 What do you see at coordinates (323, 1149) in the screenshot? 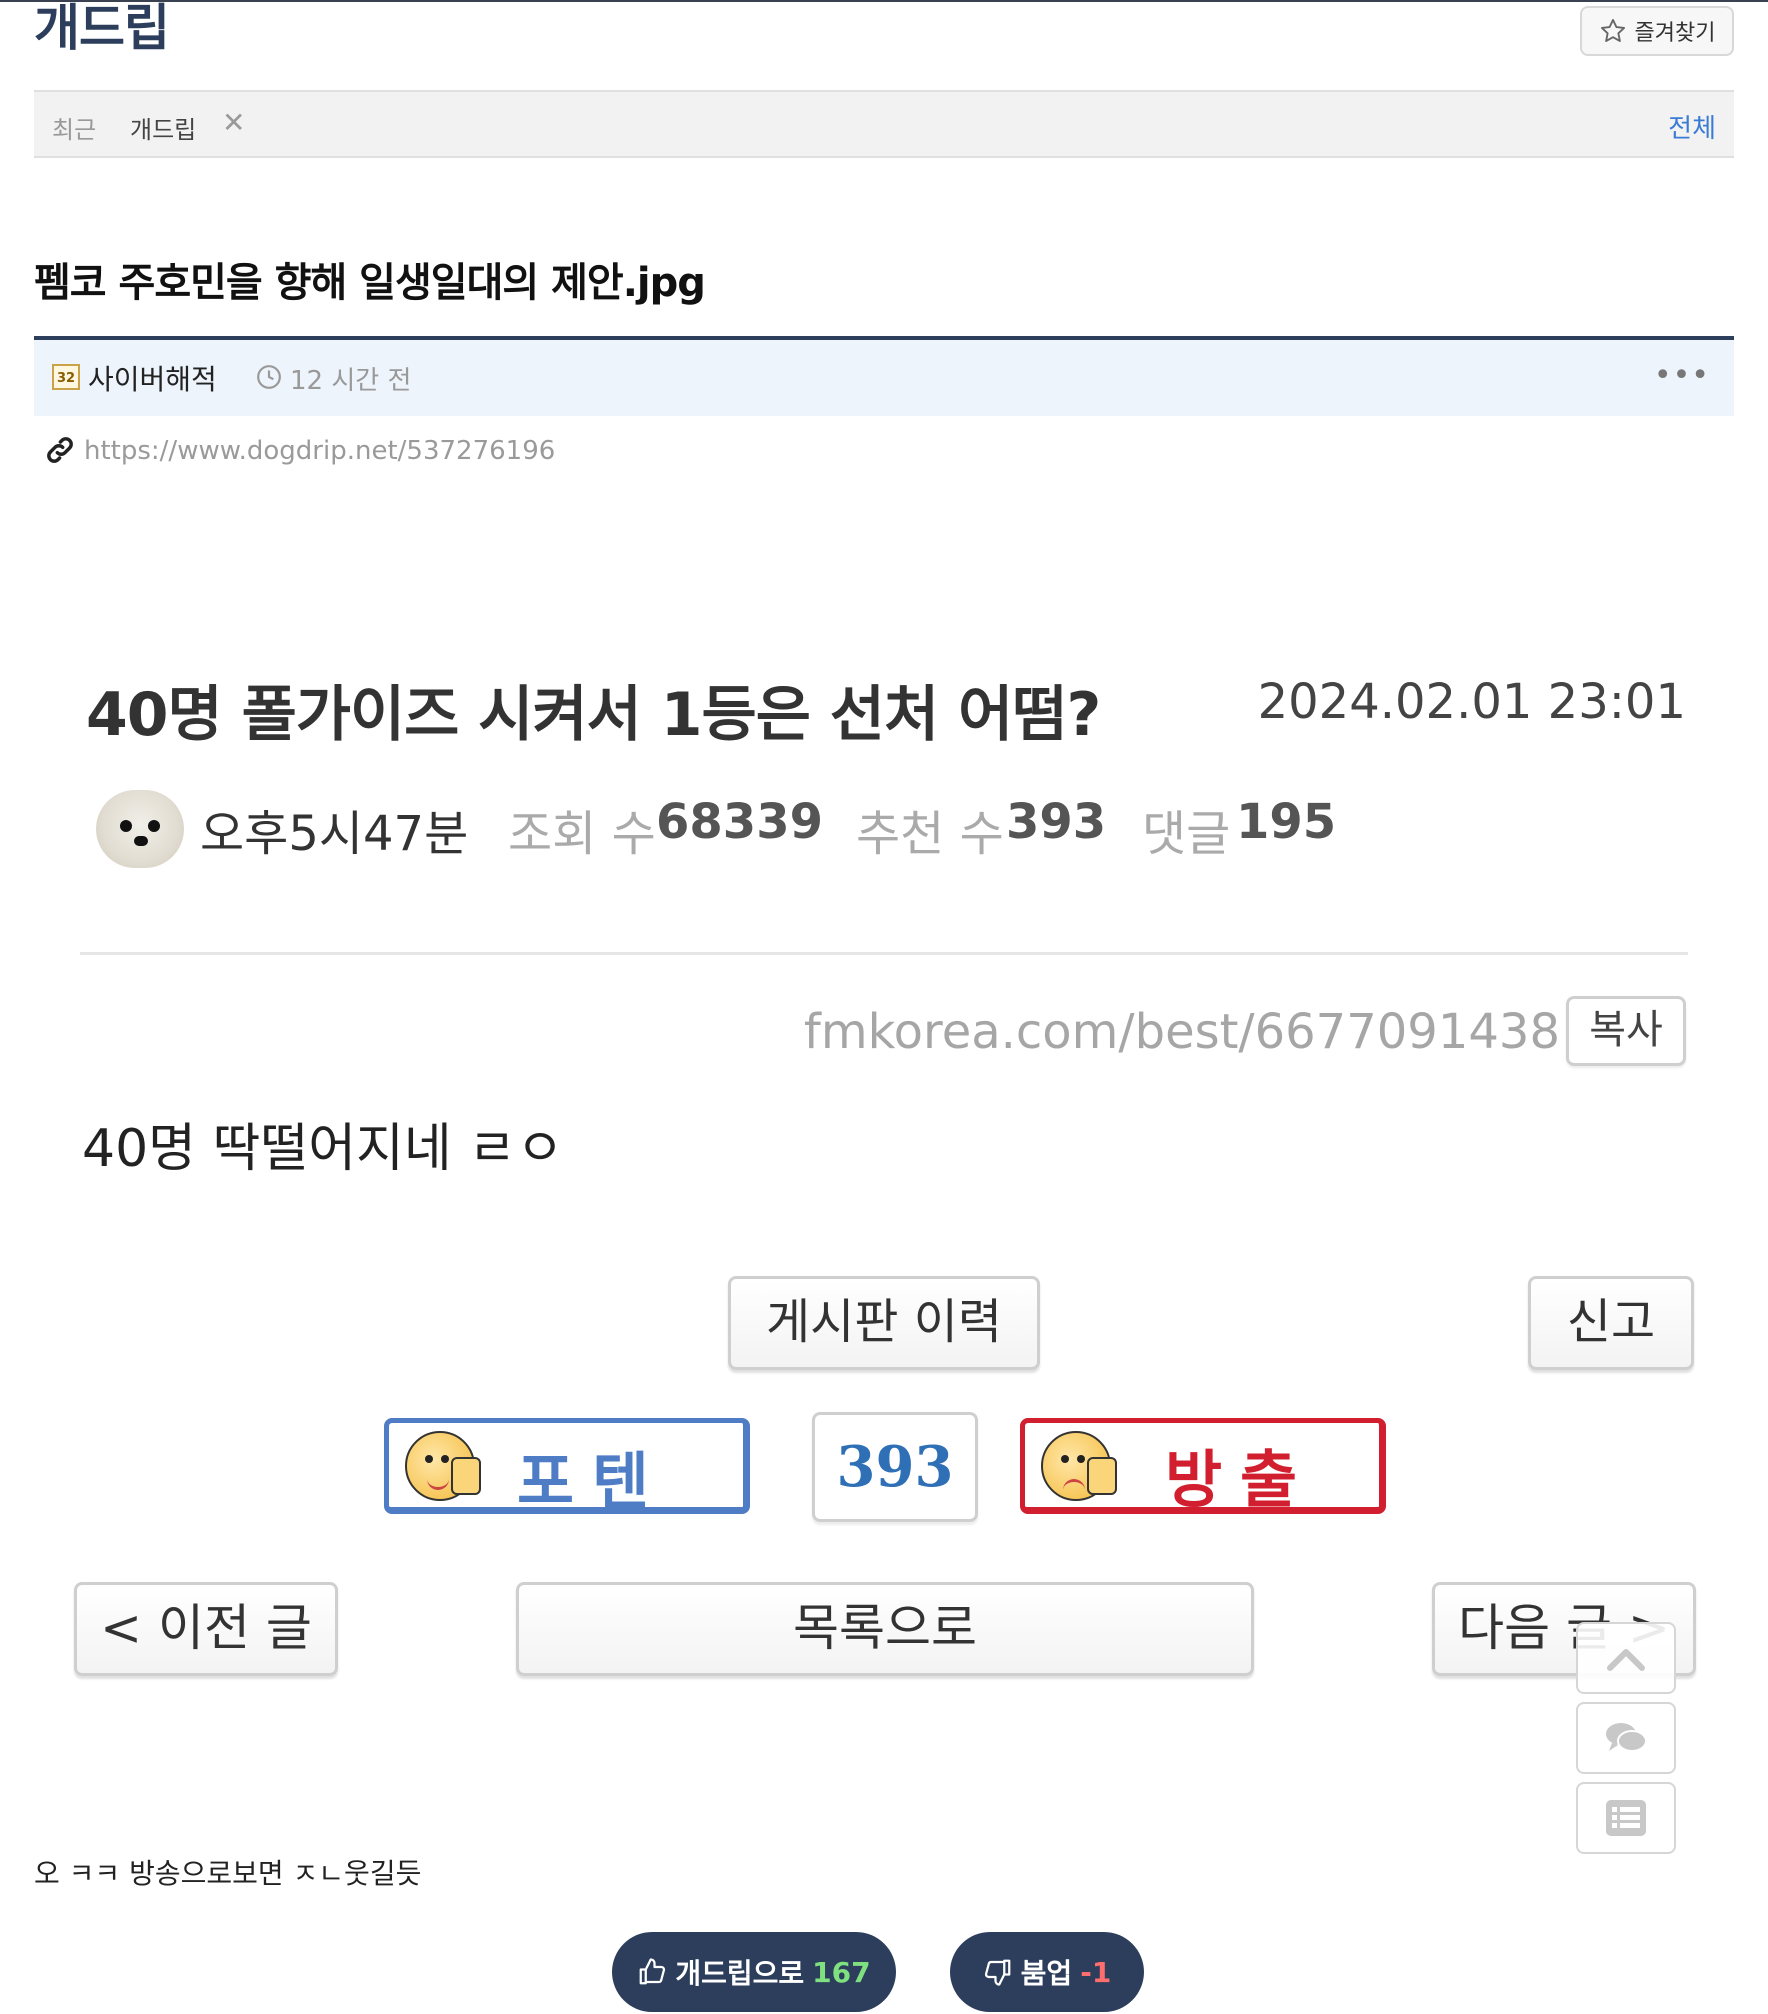
I see `screenshot-body: 40명 딱떨어지네 ㄹㅇ` at bounding box center [323, 1149].